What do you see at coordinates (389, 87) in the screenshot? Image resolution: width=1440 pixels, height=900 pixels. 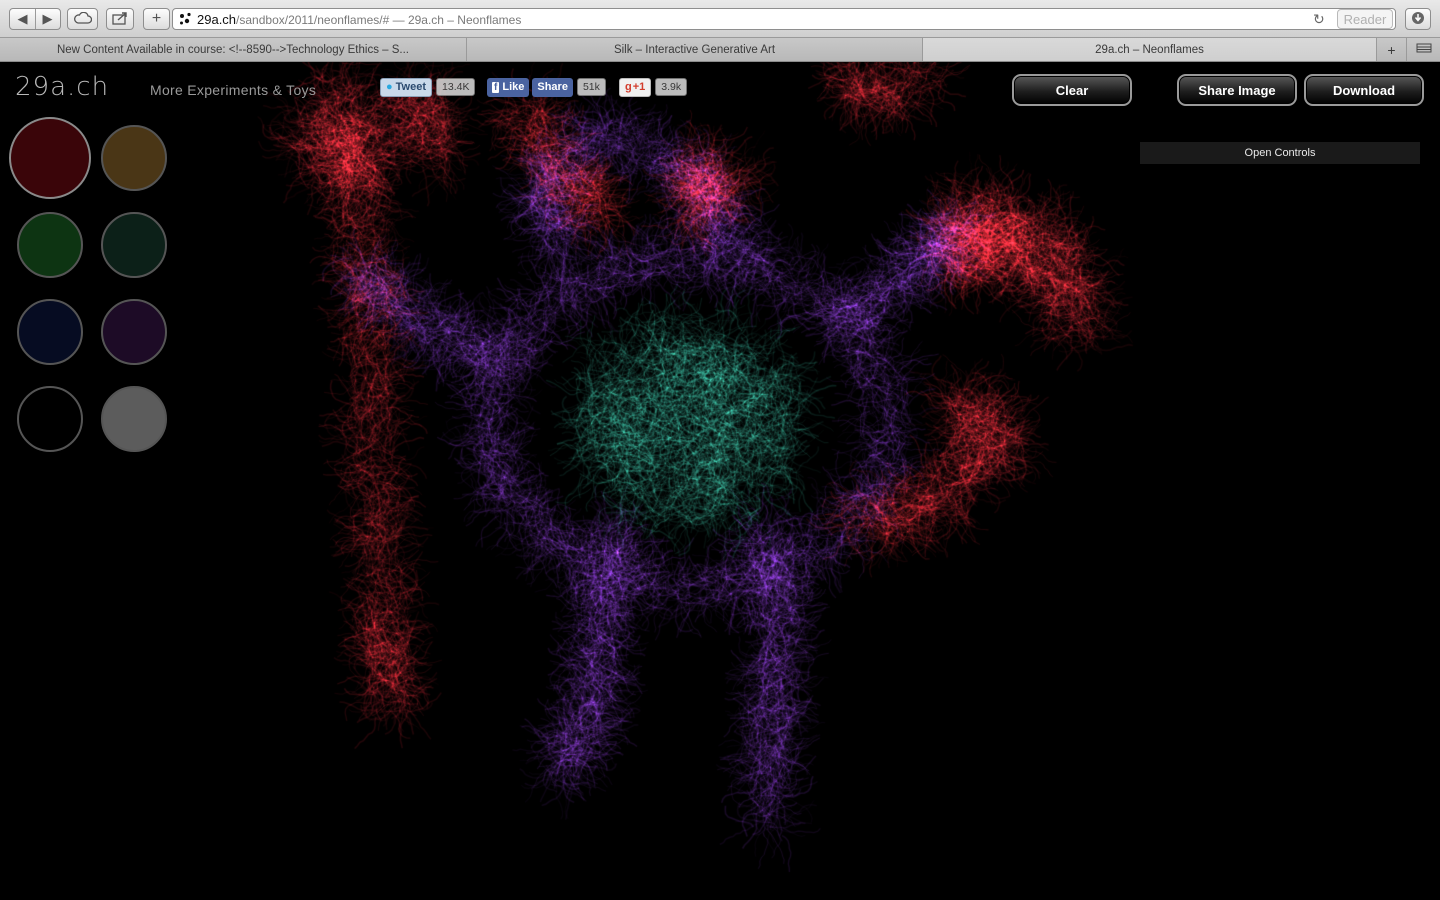 I see `twitter-bird-icon: ●` at bounding box center [389, 87].